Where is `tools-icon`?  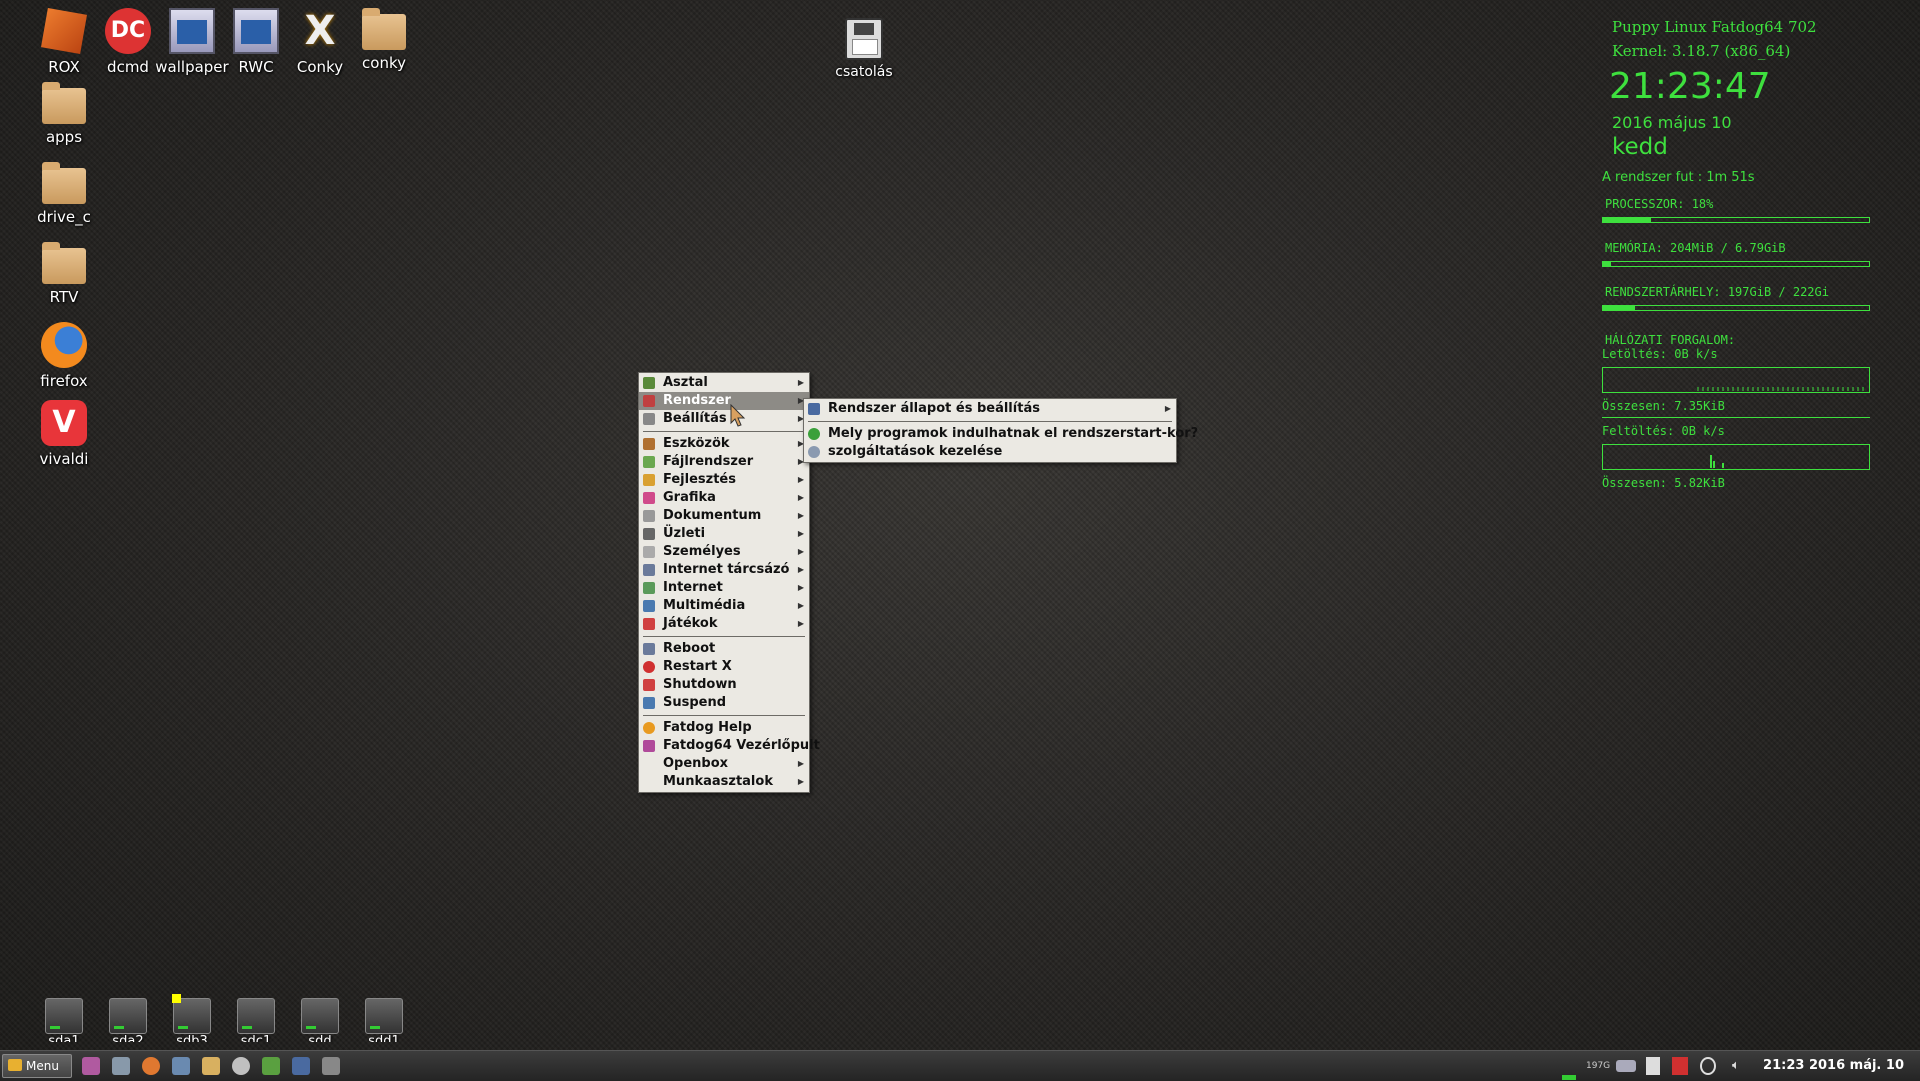 tools-icon is located at coordinates (649, 444).